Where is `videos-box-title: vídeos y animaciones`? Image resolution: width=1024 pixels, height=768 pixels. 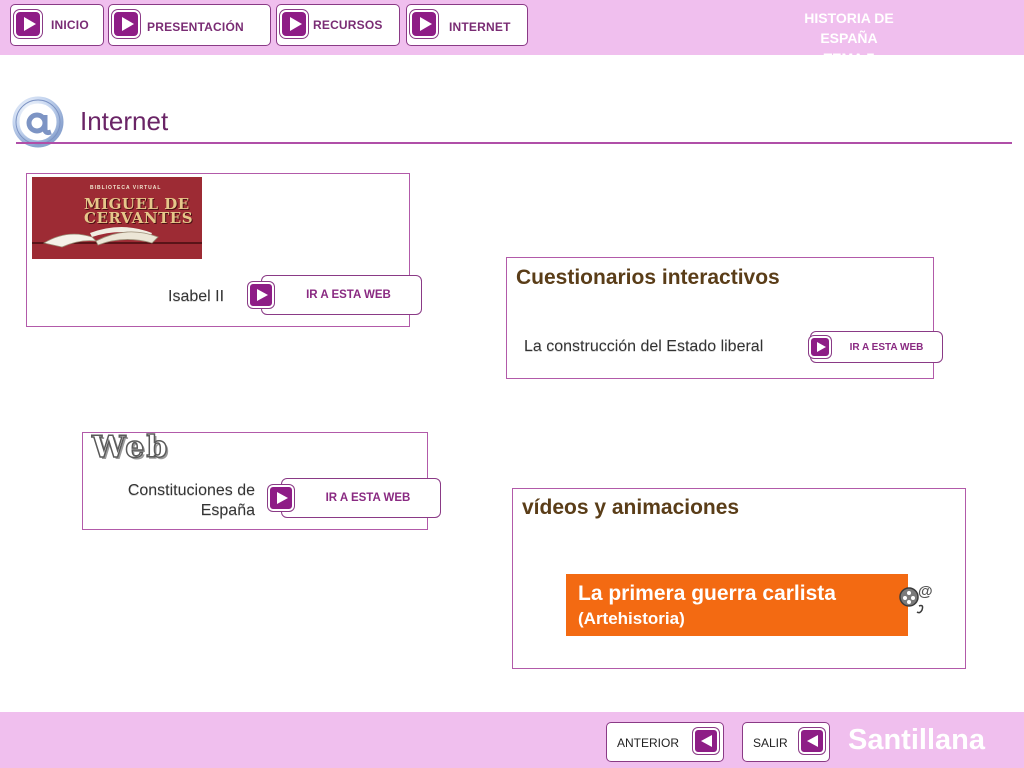
videos-box-title: vídeos y animaciones is located at coordinates (631, 507).